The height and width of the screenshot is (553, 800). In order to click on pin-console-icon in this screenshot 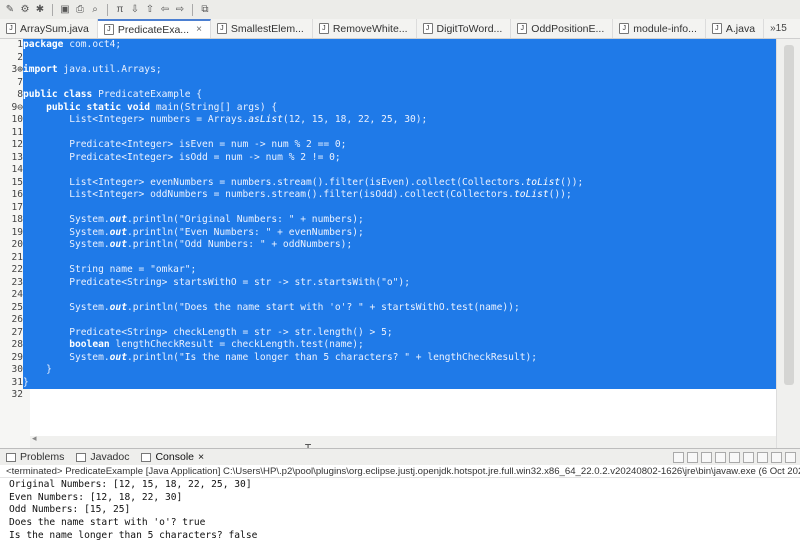, I will do `click(762, 457)`.